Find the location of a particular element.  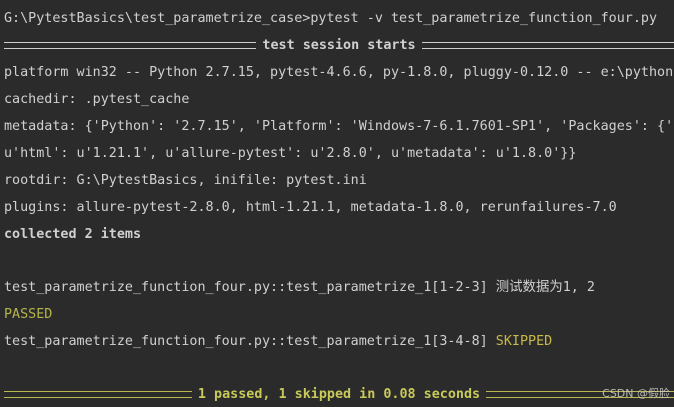

watermark: CSDN @假脸 is located at coordinates (636, 393).